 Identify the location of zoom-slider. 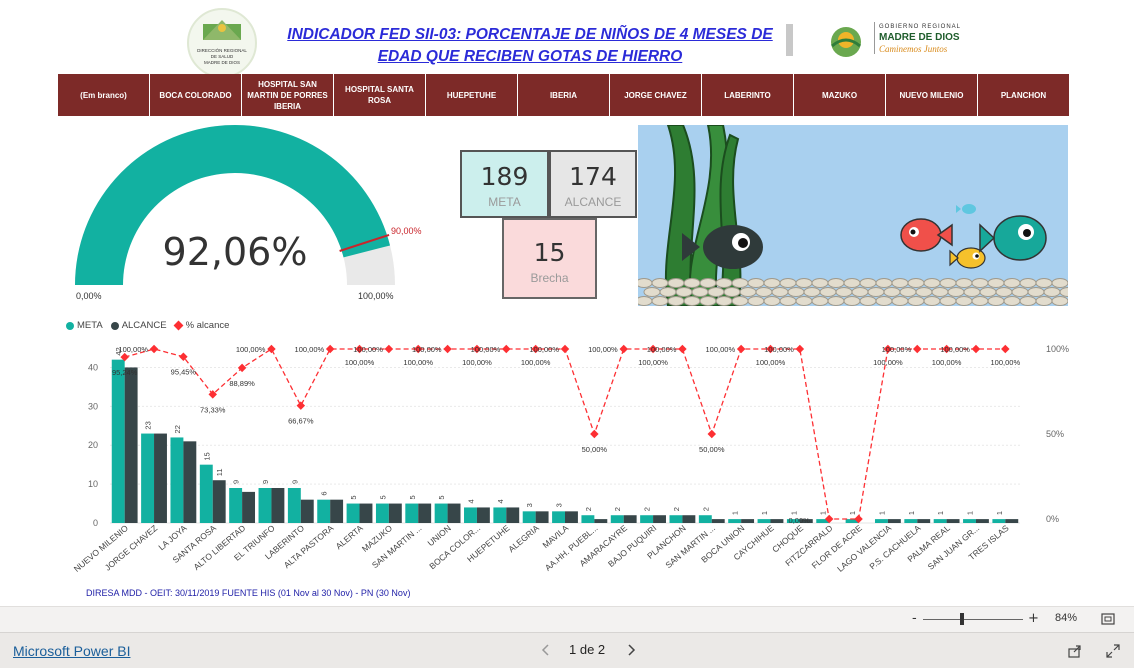
(973, 619).